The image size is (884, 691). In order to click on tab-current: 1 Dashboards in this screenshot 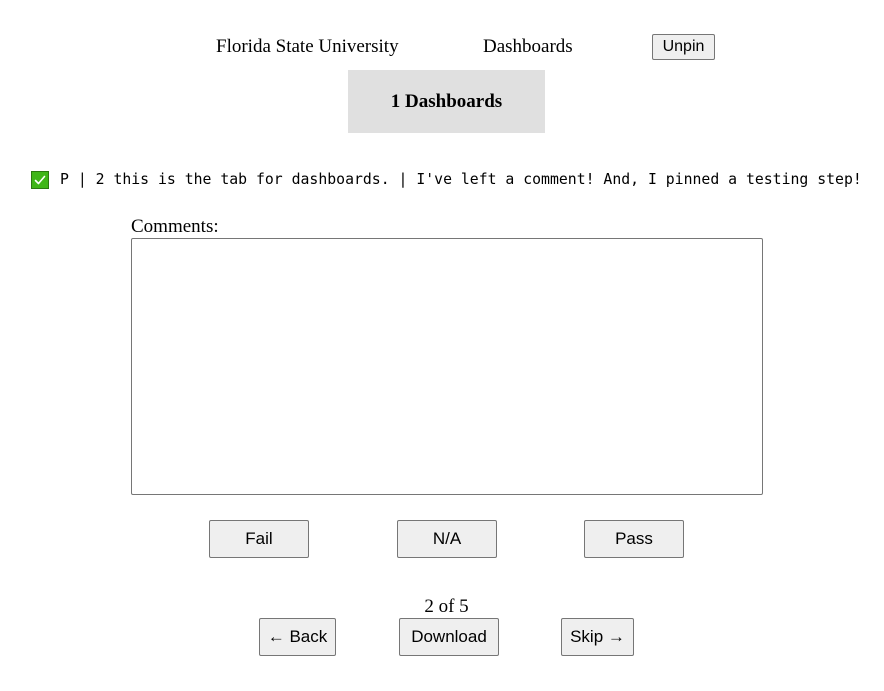, I will do `click(446, 101)`.